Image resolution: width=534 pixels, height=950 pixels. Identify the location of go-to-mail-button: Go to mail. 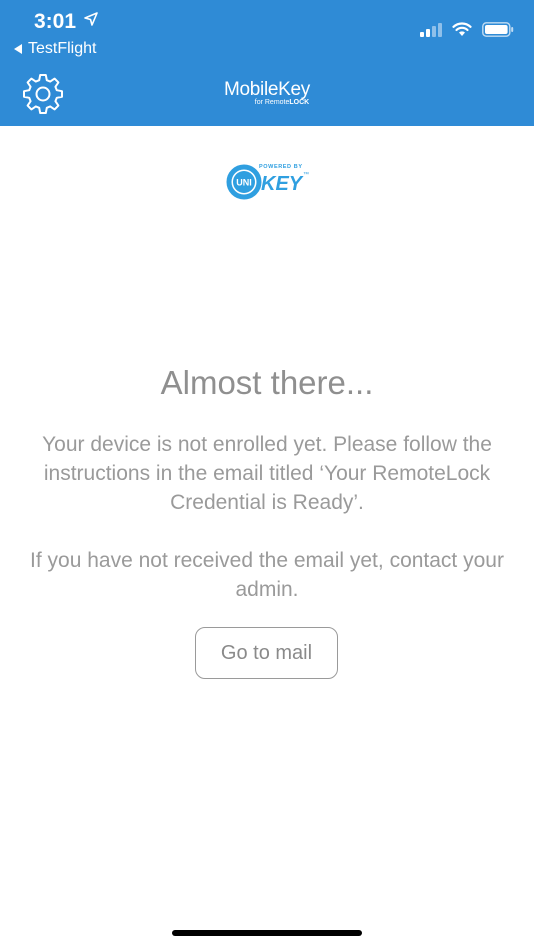
(266, 653).